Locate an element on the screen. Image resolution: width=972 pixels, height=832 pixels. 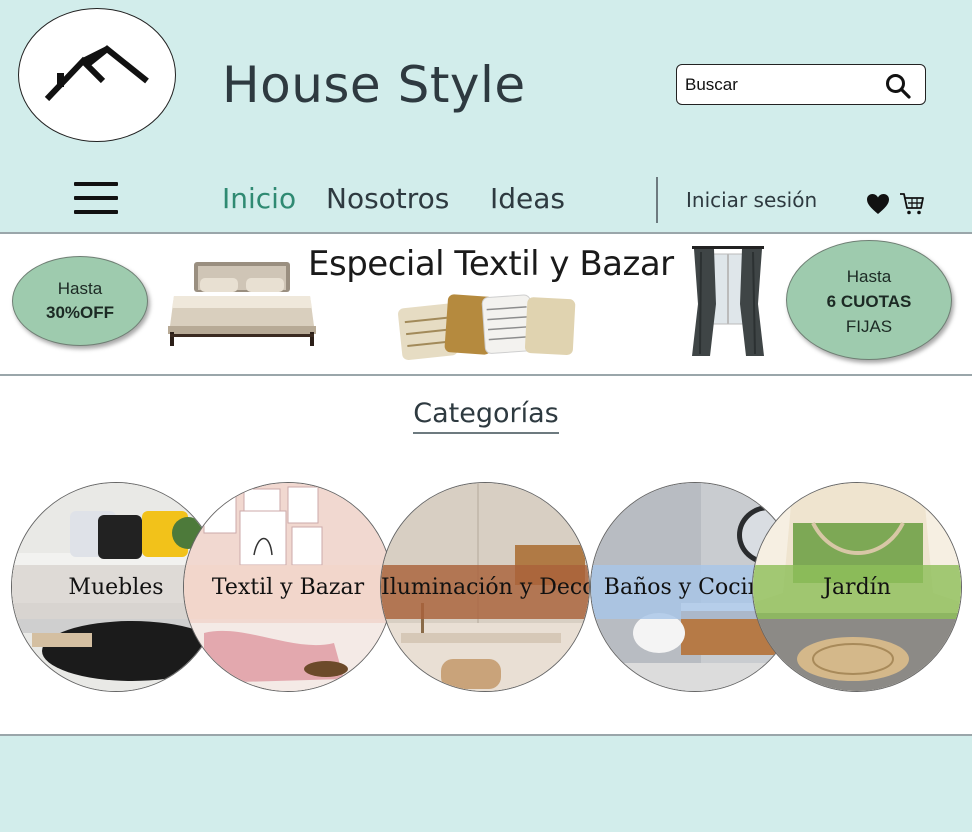
discount-badge-line2: 30%OFF is located at coordinates (80, 312).